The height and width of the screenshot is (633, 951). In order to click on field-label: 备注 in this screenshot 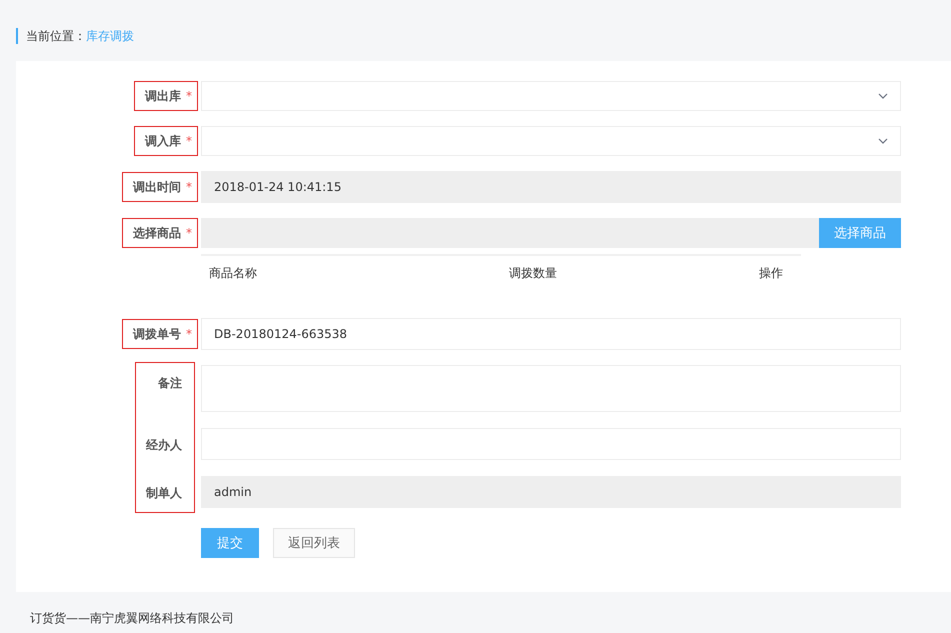, I will do `click(170, 383)`.